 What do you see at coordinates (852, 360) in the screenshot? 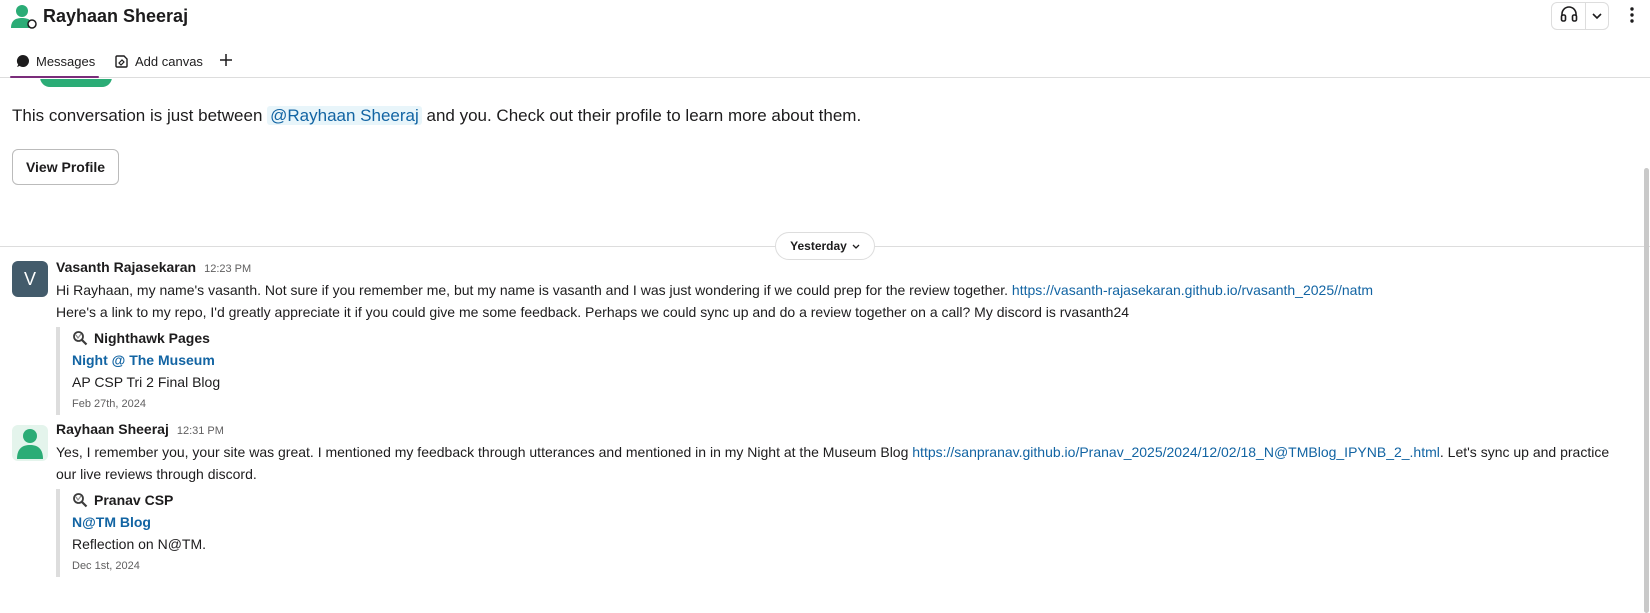
I see `link-preview-title: Night @ The Museum` at bounding box center [852, 360].